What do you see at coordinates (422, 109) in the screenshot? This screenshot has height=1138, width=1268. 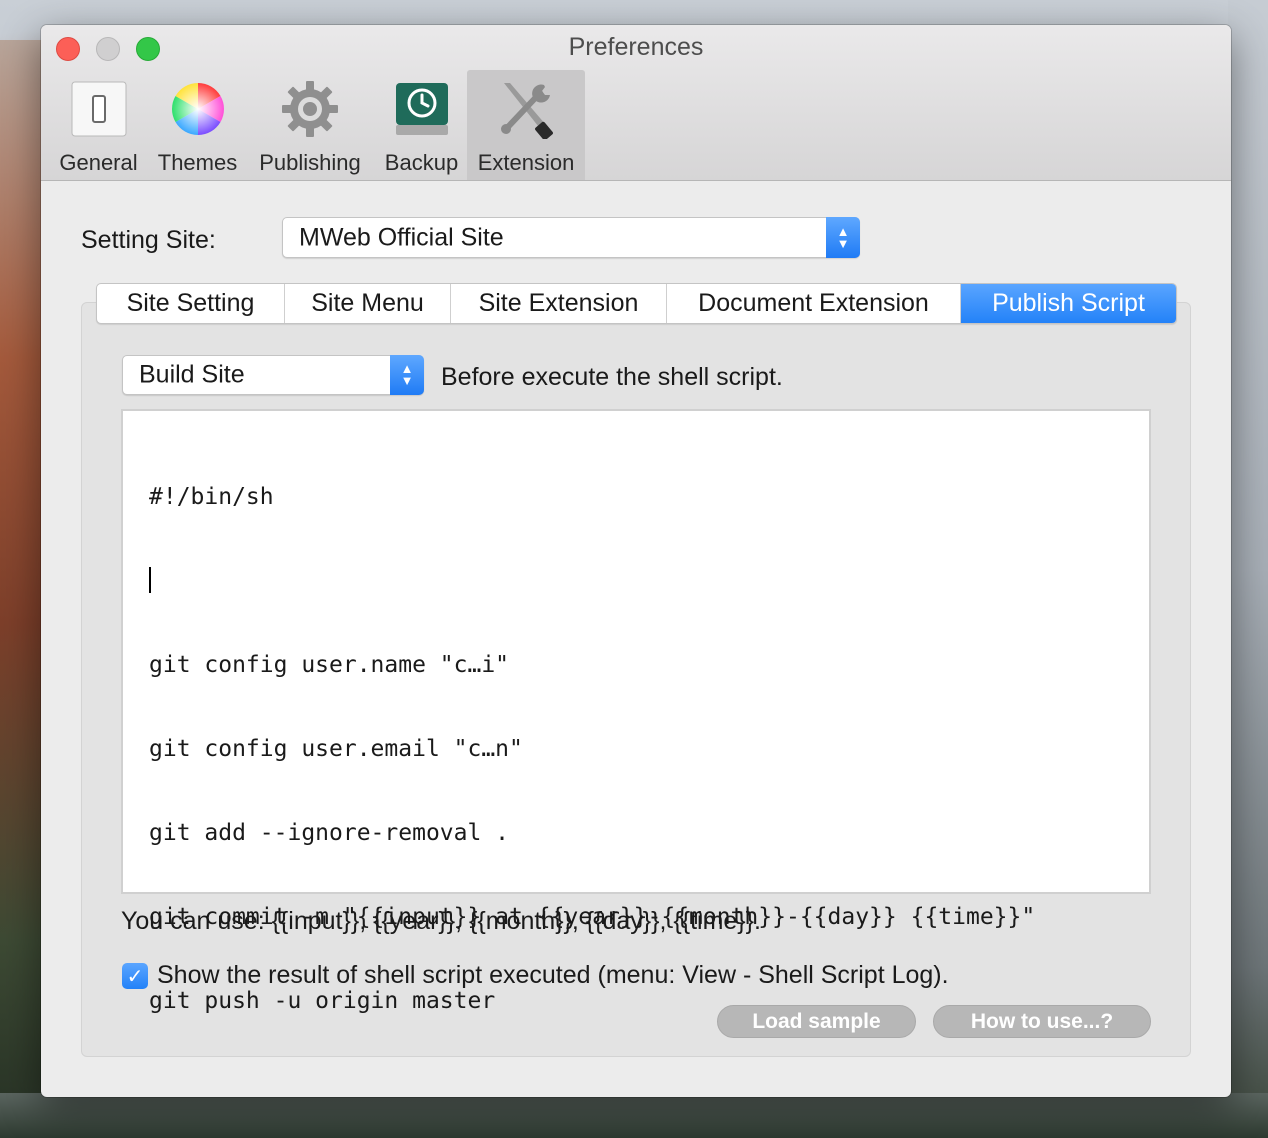 I see `time-machine-icon` at bounding box center [422, 109].